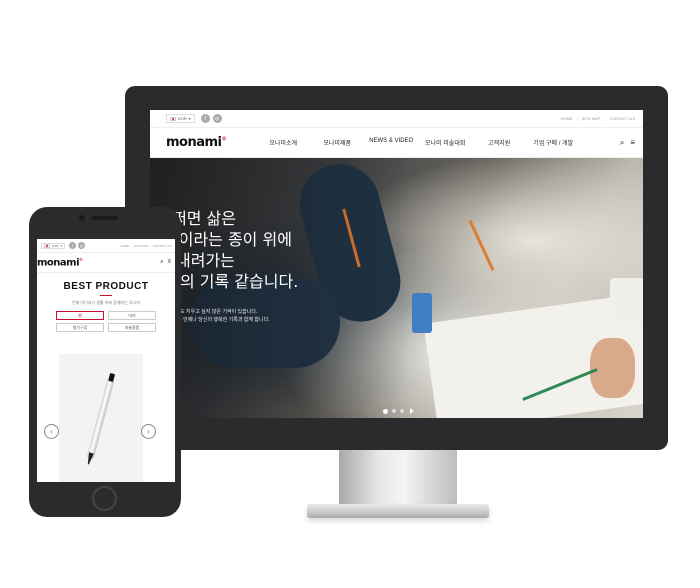 Image resolution: width=700 pixels, height=588 pixels. Describe the element at coordinates (385, 411) in the screenshot. I see `slide-dot-active` at that location.